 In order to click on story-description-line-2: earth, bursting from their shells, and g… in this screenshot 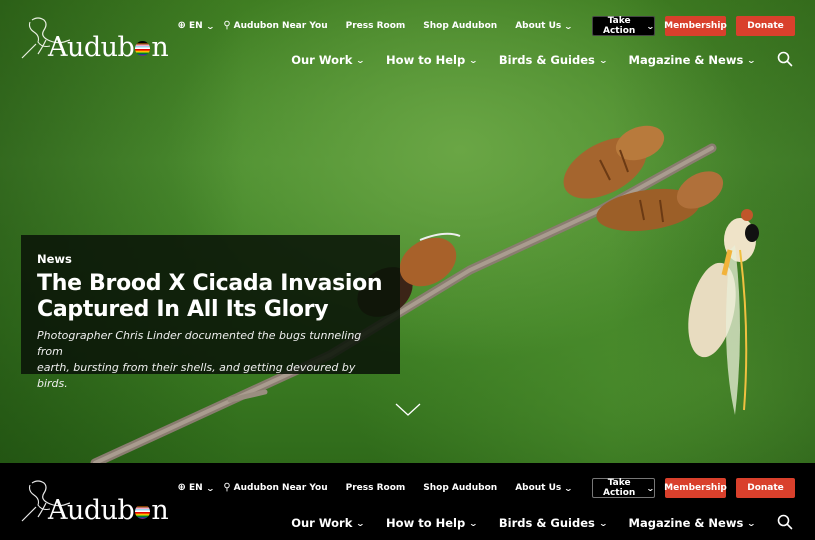, I will do `click(196, 375)`.